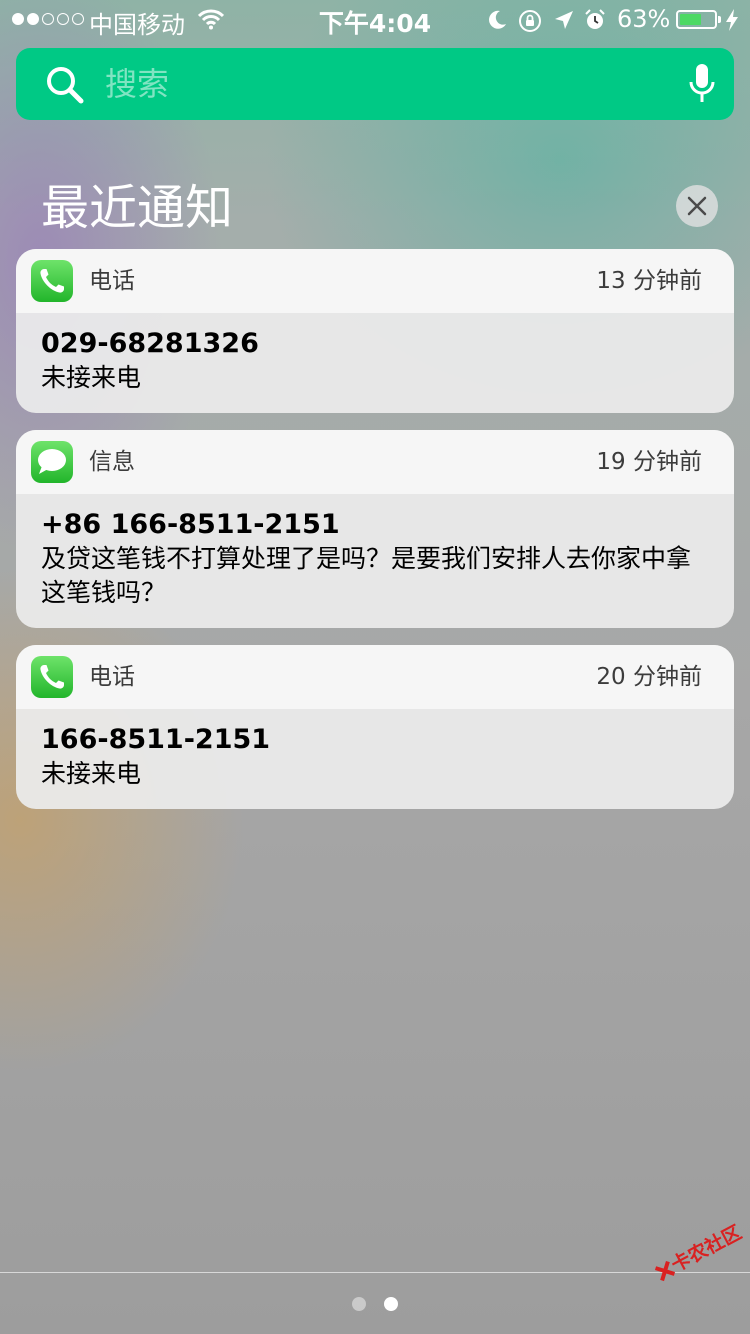 This screenshot has width=750, height=1334. What do you see at coordinates (690, 19) in the screenshot?
I see `battery-level` at bounding box center [690, 19].